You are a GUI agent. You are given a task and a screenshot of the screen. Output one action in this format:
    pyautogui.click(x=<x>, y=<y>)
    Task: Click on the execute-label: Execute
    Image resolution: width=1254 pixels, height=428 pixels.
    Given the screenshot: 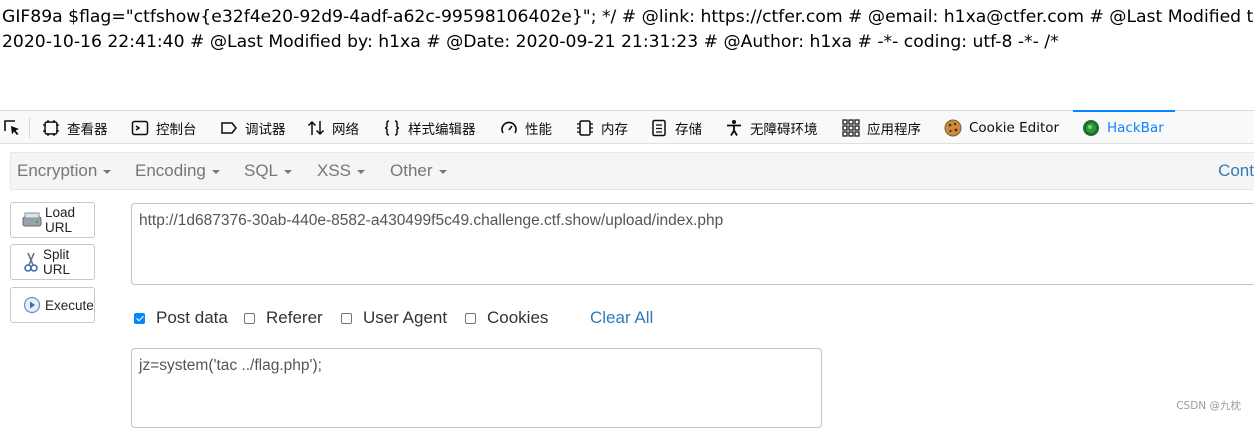 What is the action you would take?
    pyautogui.click(x=69, y=305)
    